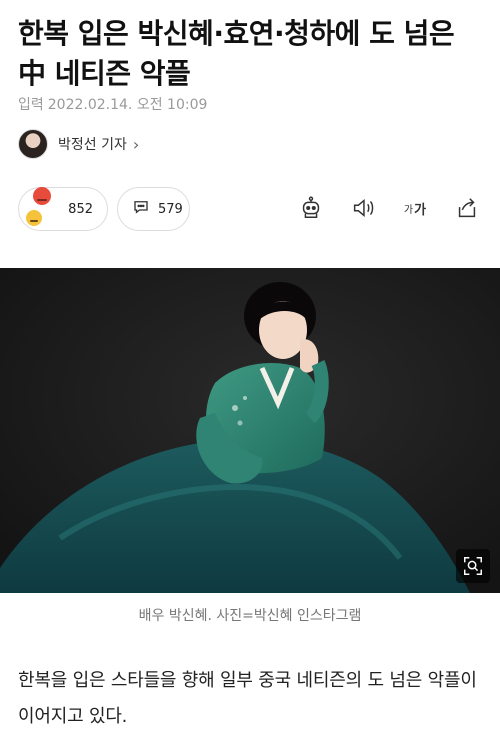  What do you see at coordinates (63, 209) in the screenshot?
I see `reaction-button: 852` at bounding box center [63, 209].